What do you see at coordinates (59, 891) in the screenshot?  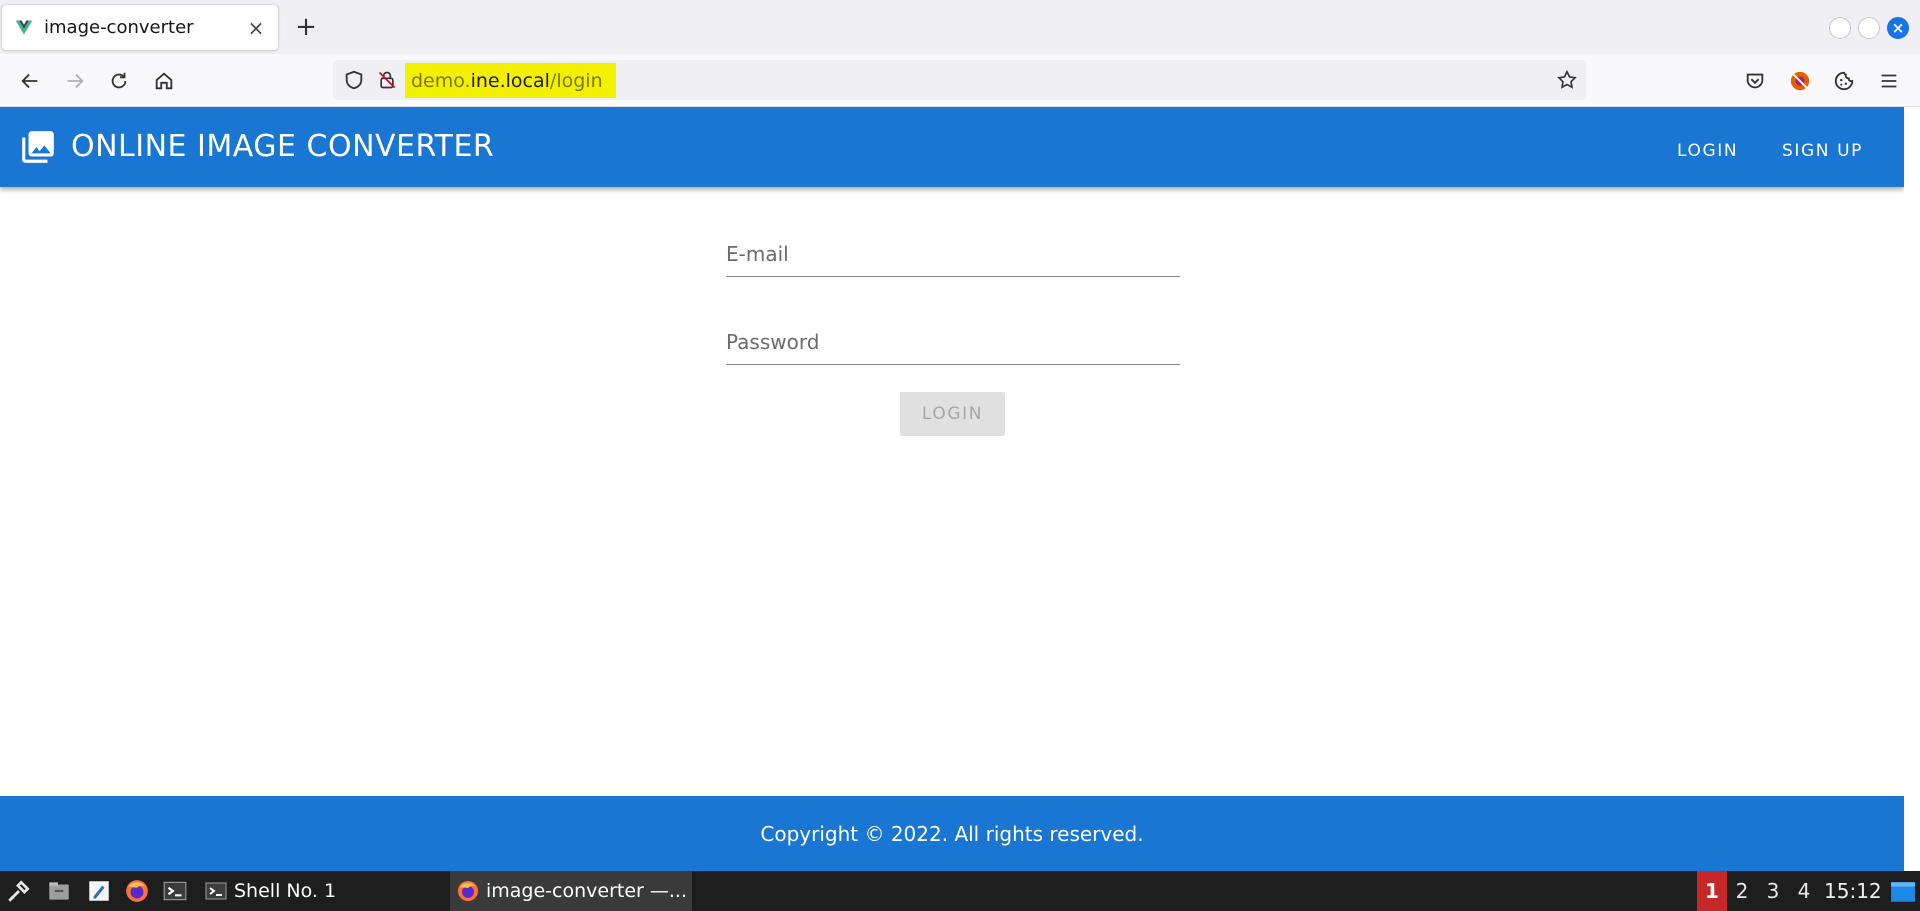 I see `file-manager-icon` at bounding box center [59, 891].